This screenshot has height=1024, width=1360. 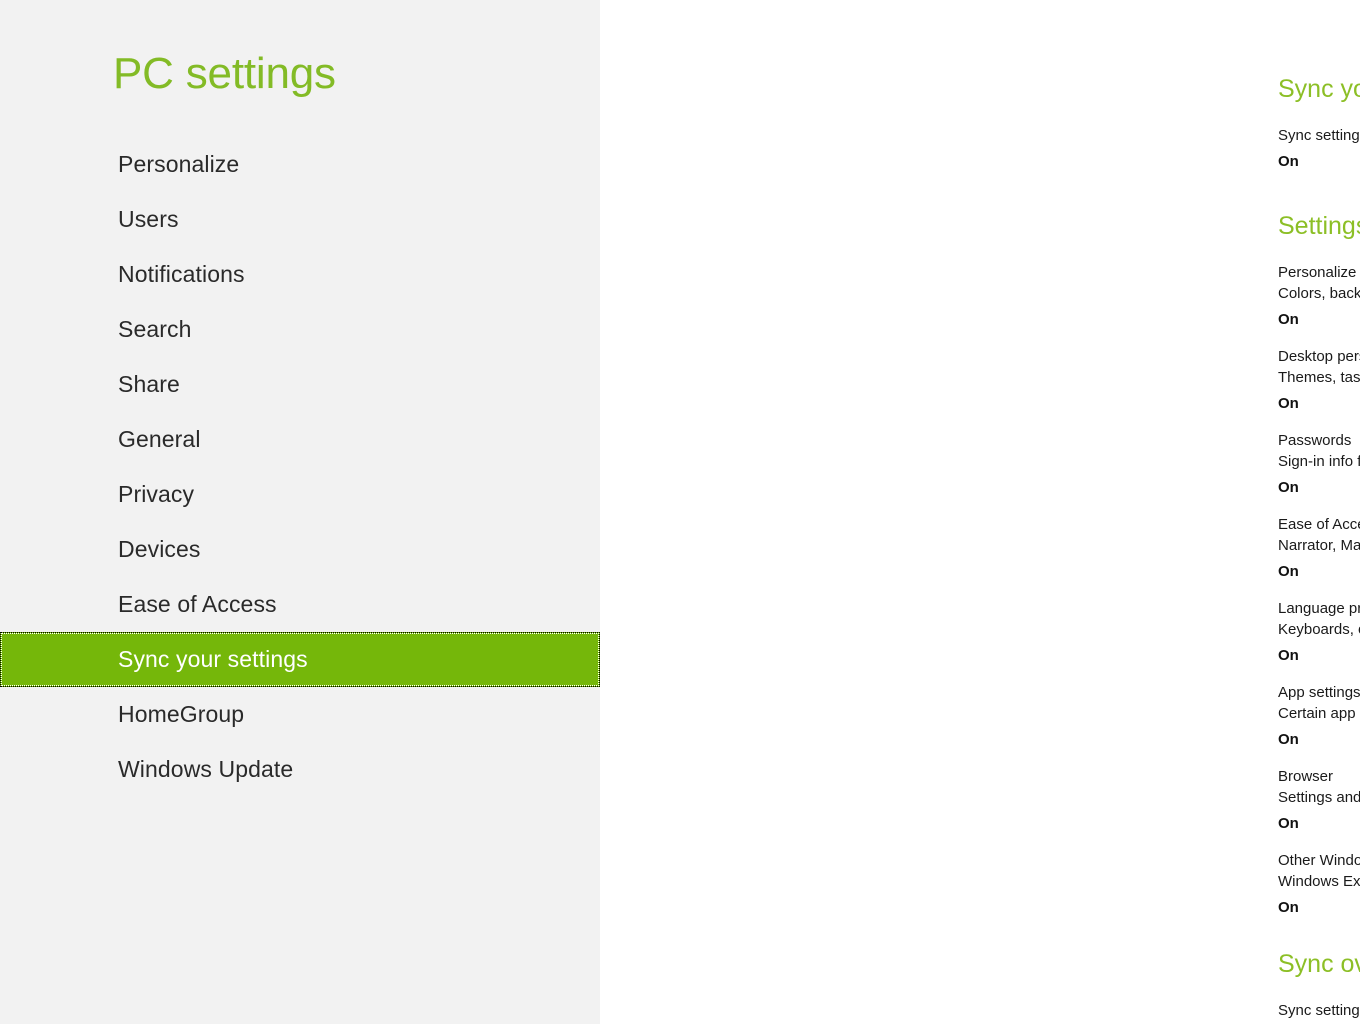 I want to click on sidebar-item-label: Share, so click(x=149, y=384).